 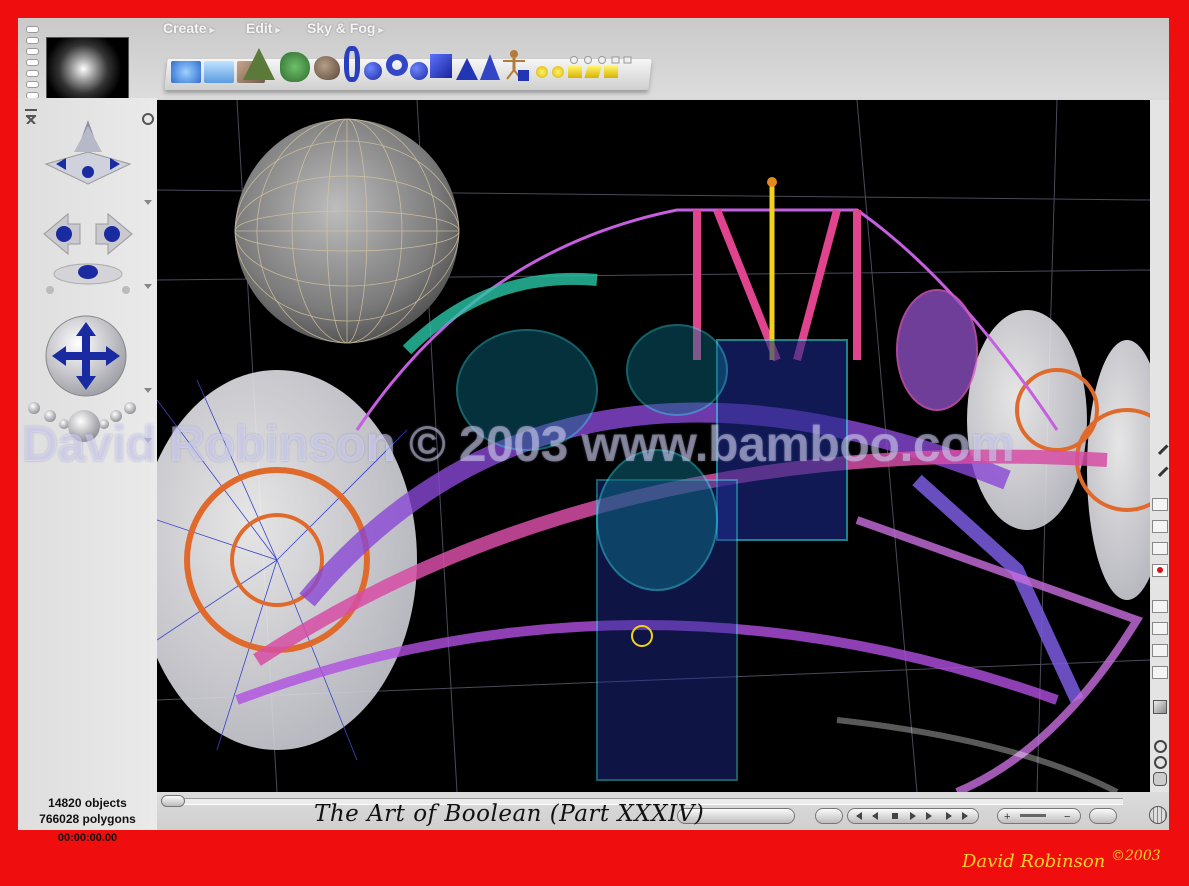 I want to click on zoom-out-icon, so click(x=1160, y=762).